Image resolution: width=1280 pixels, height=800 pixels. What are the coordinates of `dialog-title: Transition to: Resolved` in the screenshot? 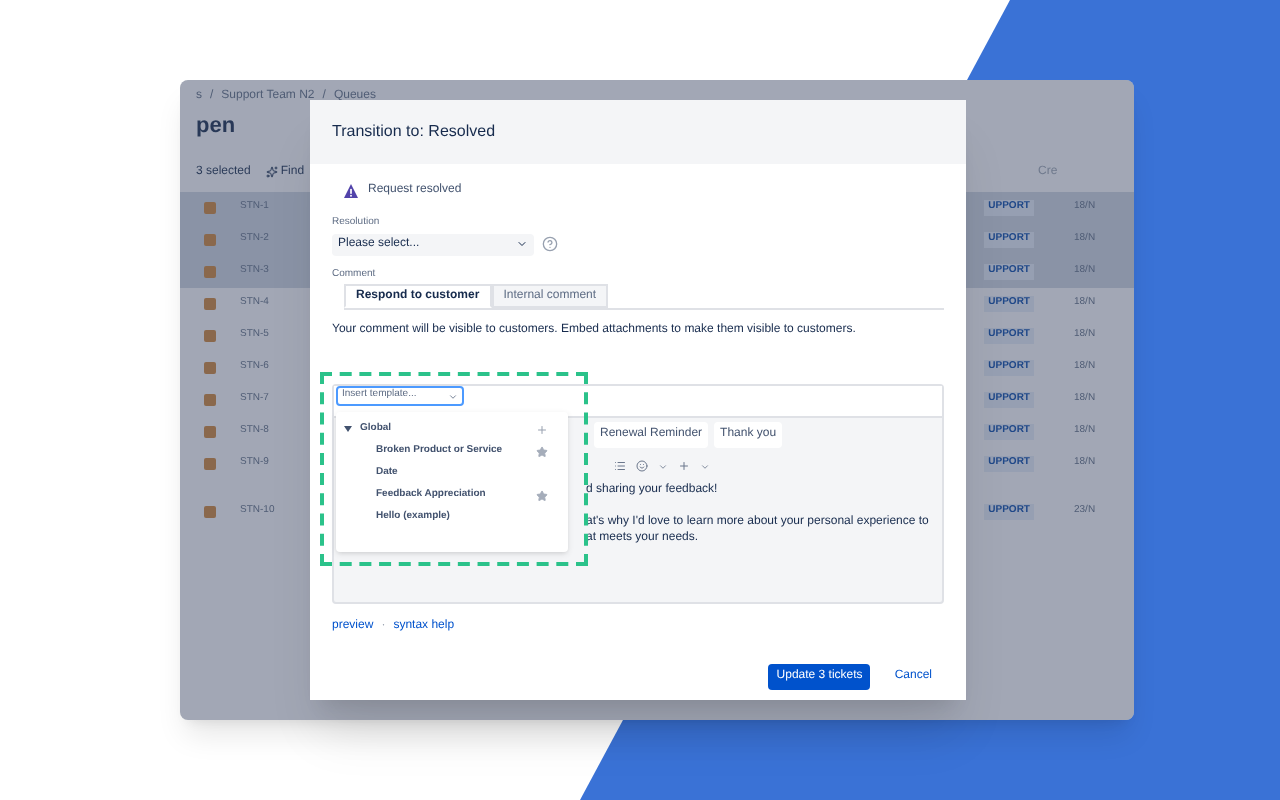 It's located at (414, 132).